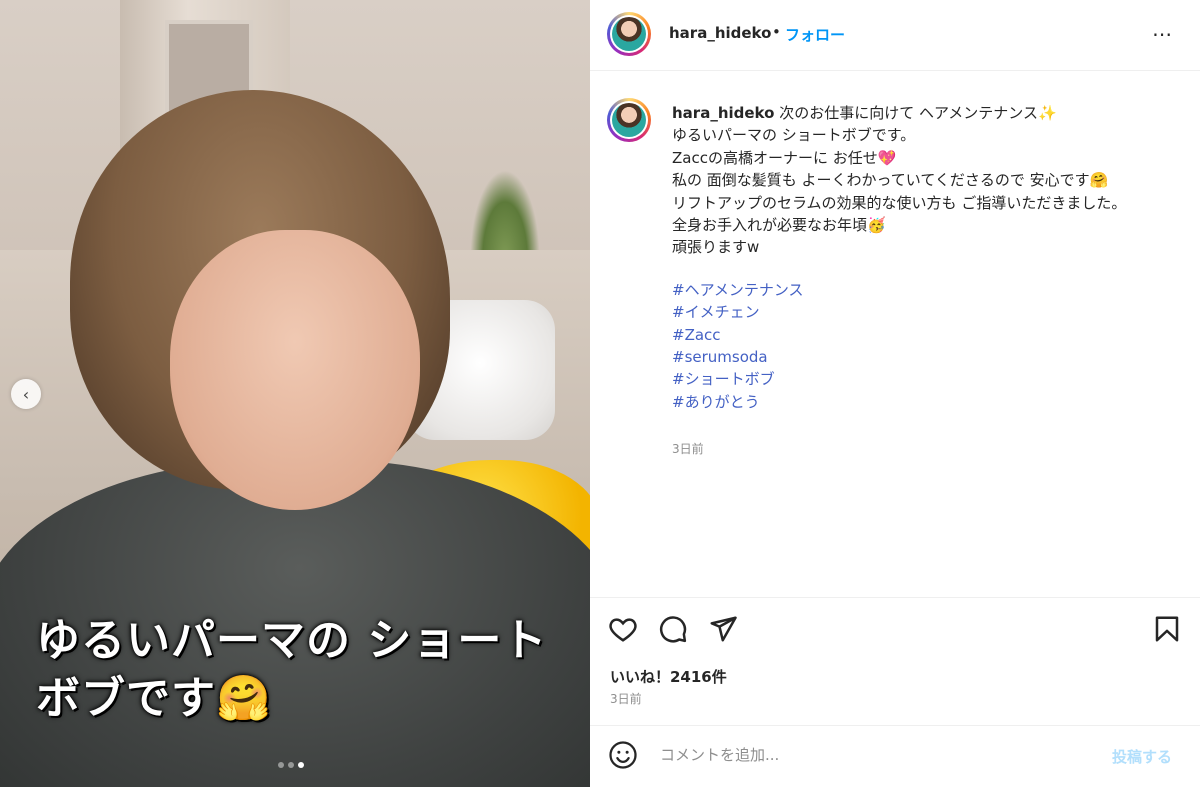 This screenshot has width=1200, height=788. I want to click on caption-username: hara_hideko, so click(723, 113).